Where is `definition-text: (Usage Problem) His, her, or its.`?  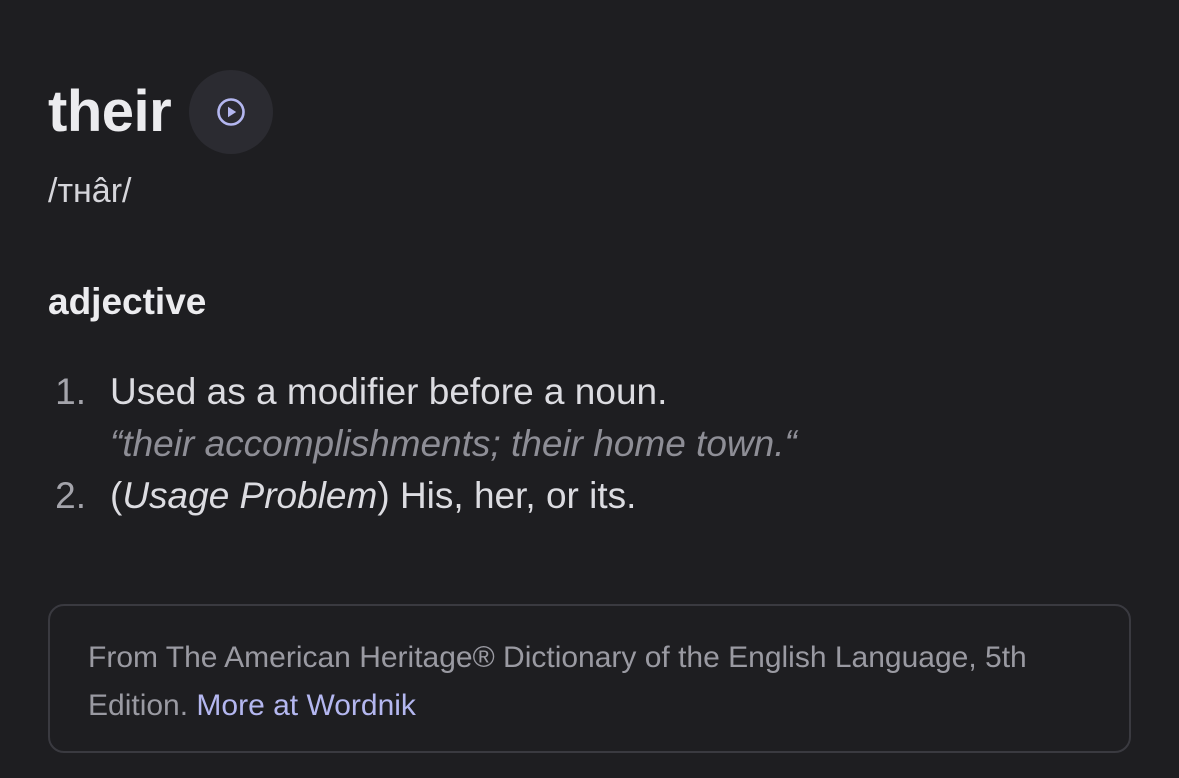
definition-text: (Usage Problem) His, her, or its. is located at coordinates (373, 495).